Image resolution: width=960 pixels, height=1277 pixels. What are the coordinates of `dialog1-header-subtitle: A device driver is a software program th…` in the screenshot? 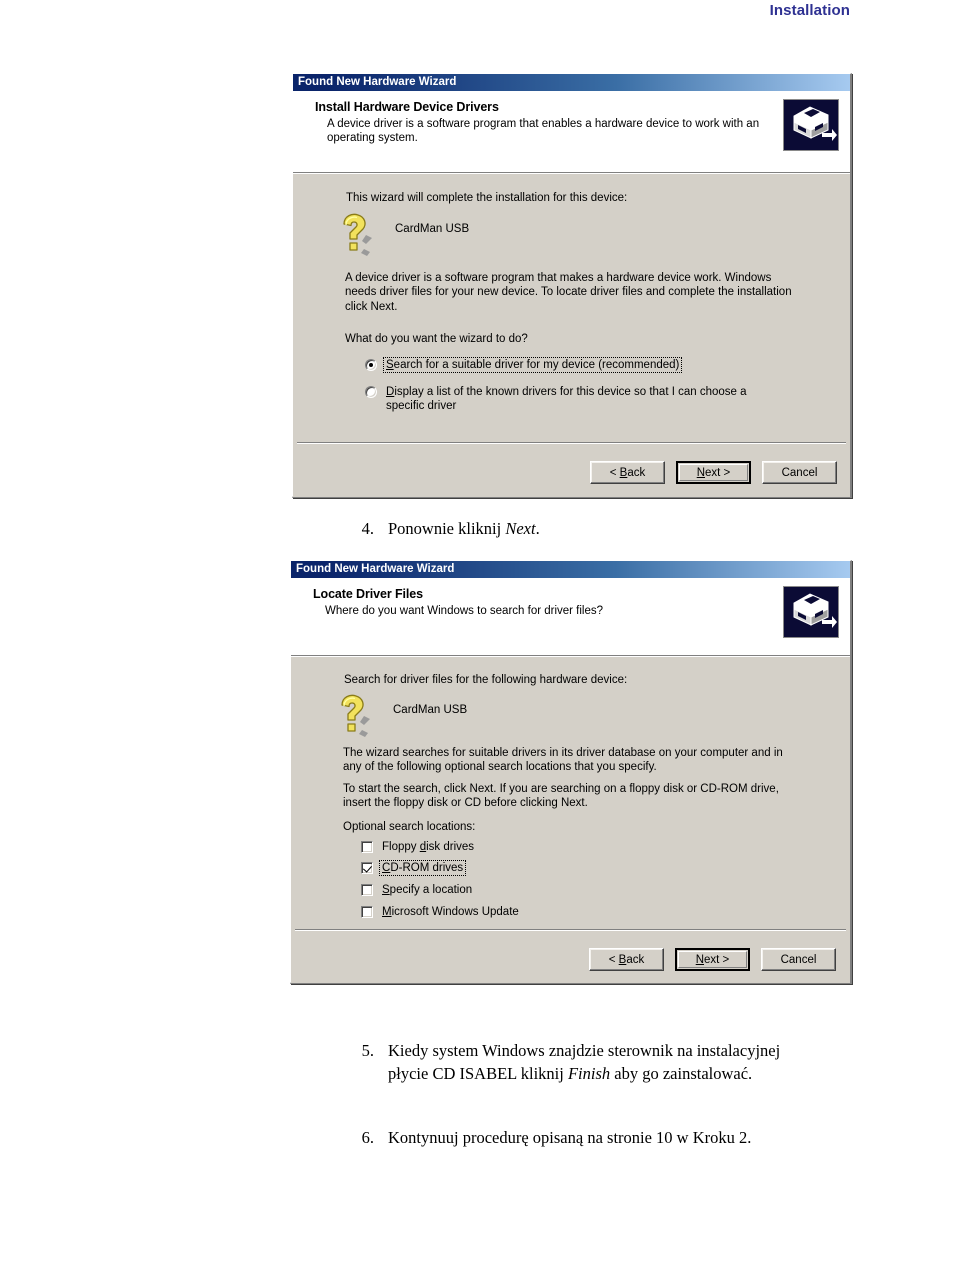 It's located at (543, 131).